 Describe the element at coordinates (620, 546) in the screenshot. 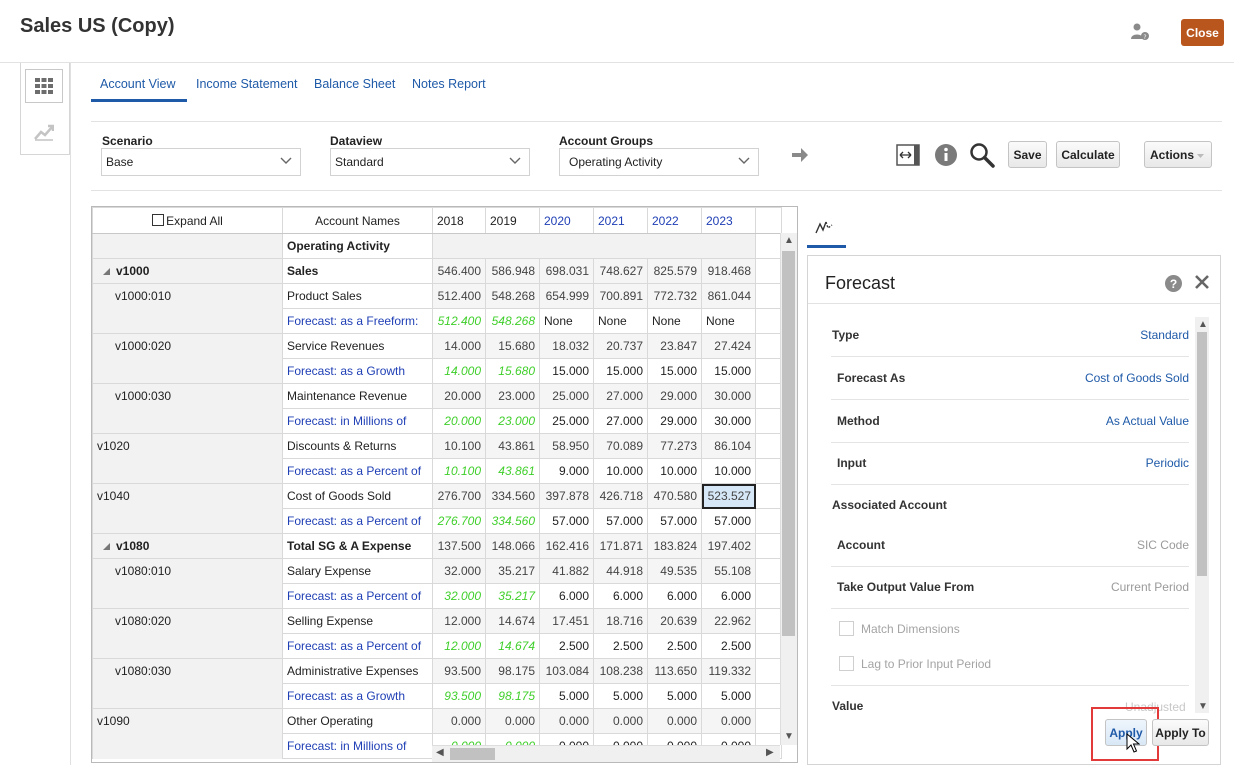

I see `value-cell: 171.871` at that location.